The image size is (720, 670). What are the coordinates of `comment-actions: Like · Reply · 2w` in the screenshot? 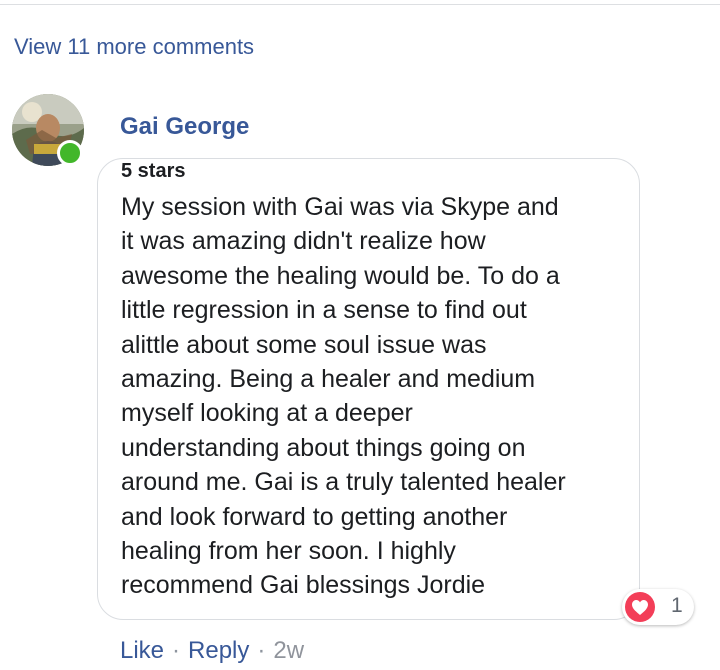 It's located at (212, 651).